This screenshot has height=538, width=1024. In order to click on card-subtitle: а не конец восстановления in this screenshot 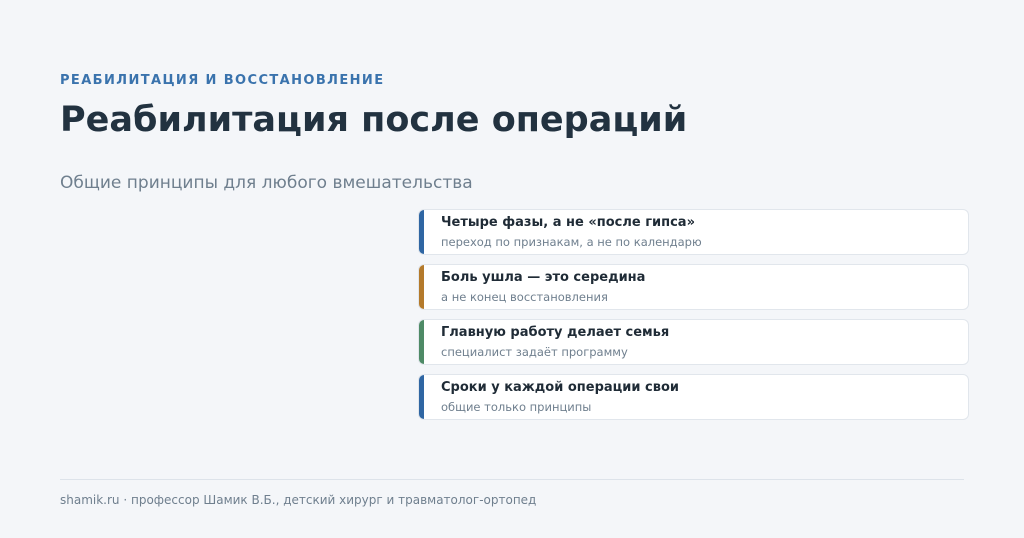, I will do `click(524, 297)`.